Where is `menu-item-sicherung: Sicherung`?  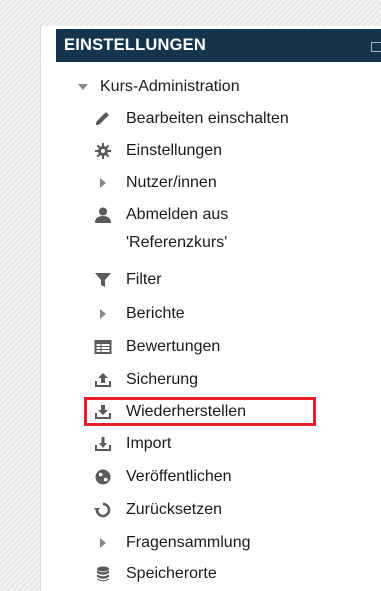
menu-item-sicherung: Sicherung is located at coordinates (194, 380).